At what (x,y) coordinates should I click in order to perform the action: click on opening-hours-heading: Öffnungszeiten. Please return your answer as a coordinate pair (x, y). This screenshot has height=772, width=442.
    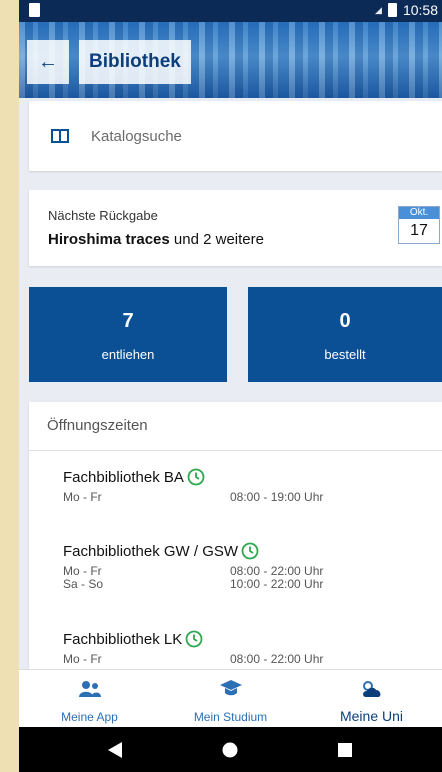
    Looking at the image, I should click on (235, 426).